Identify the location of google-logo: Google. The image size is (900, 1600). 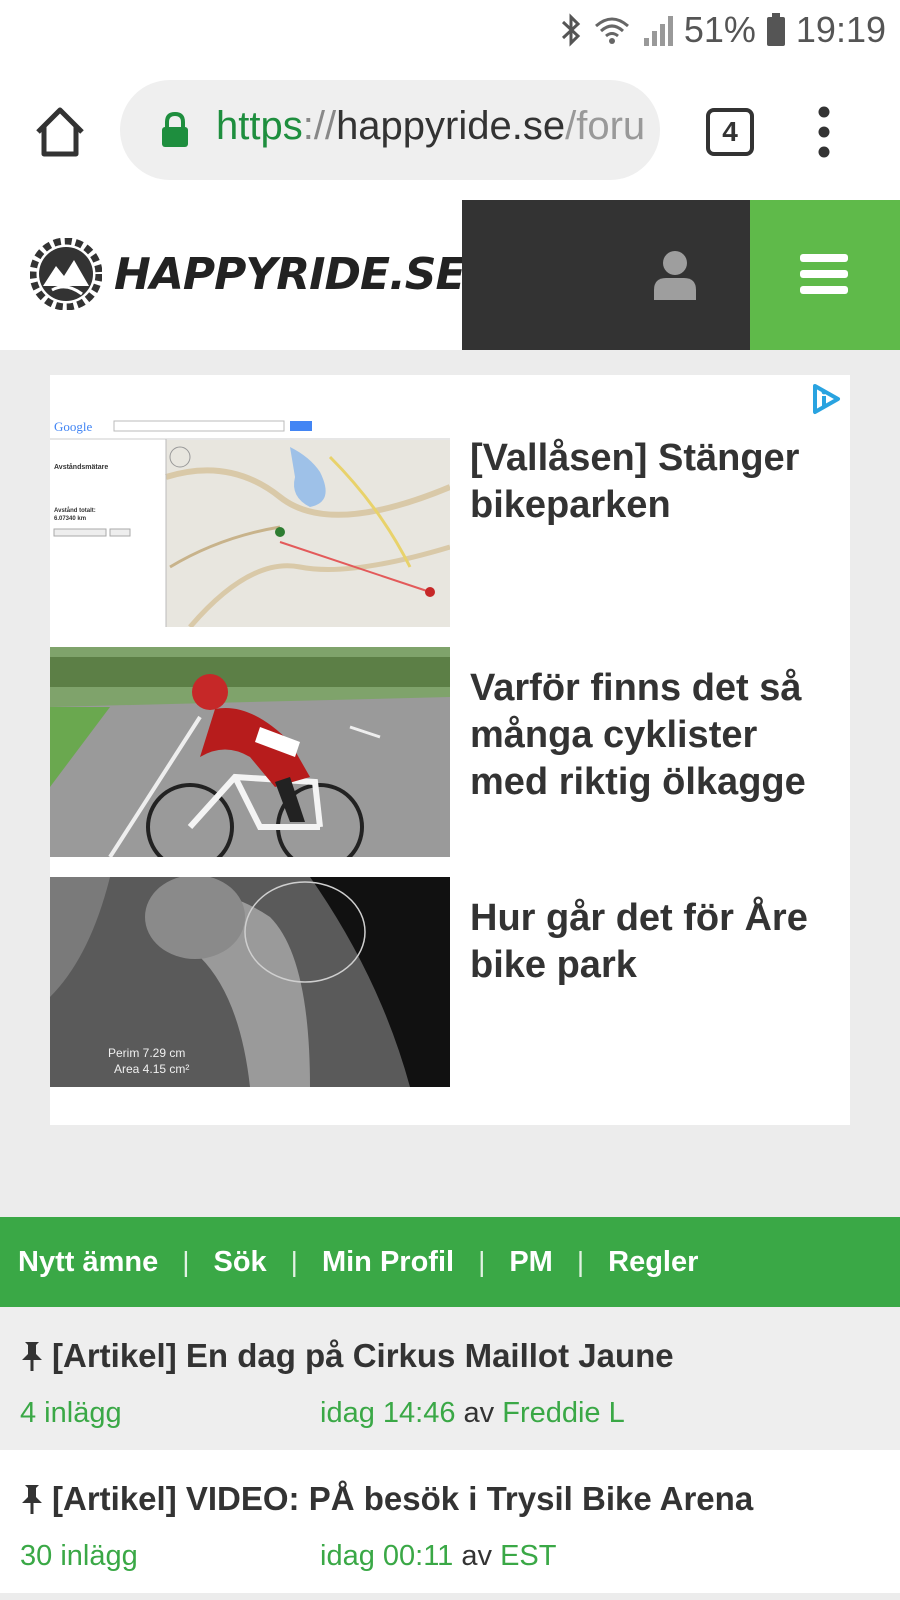
(73, 426).